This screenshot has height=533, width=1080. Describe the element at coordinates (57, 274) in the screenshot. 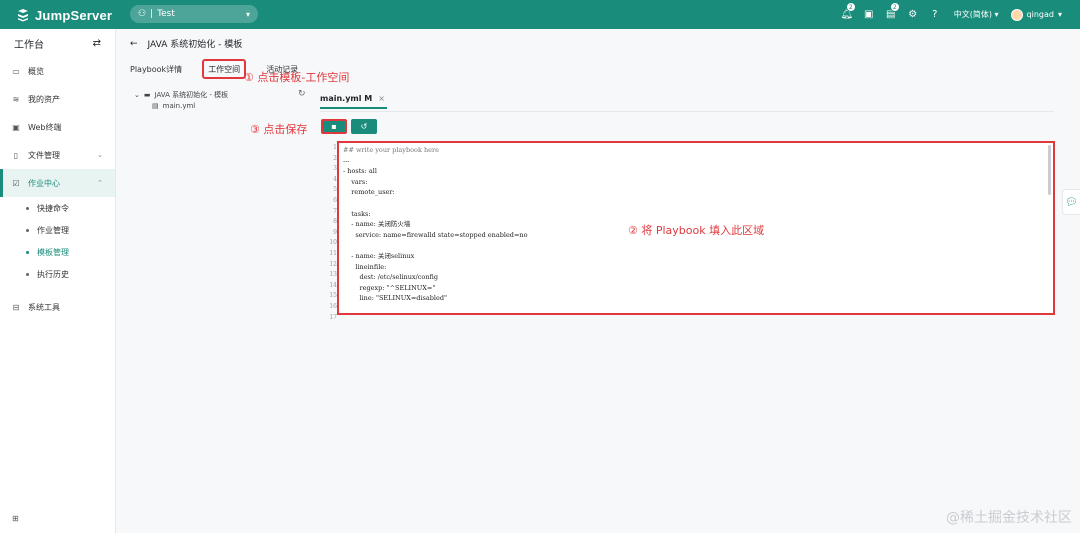

I see `sidebar-subitem-exec-history: 执行历史` at that location.